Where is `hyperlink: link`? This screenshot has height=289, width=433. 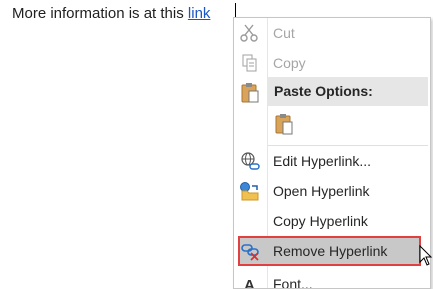 hyperlink: link is located at coordinates (199, 13).